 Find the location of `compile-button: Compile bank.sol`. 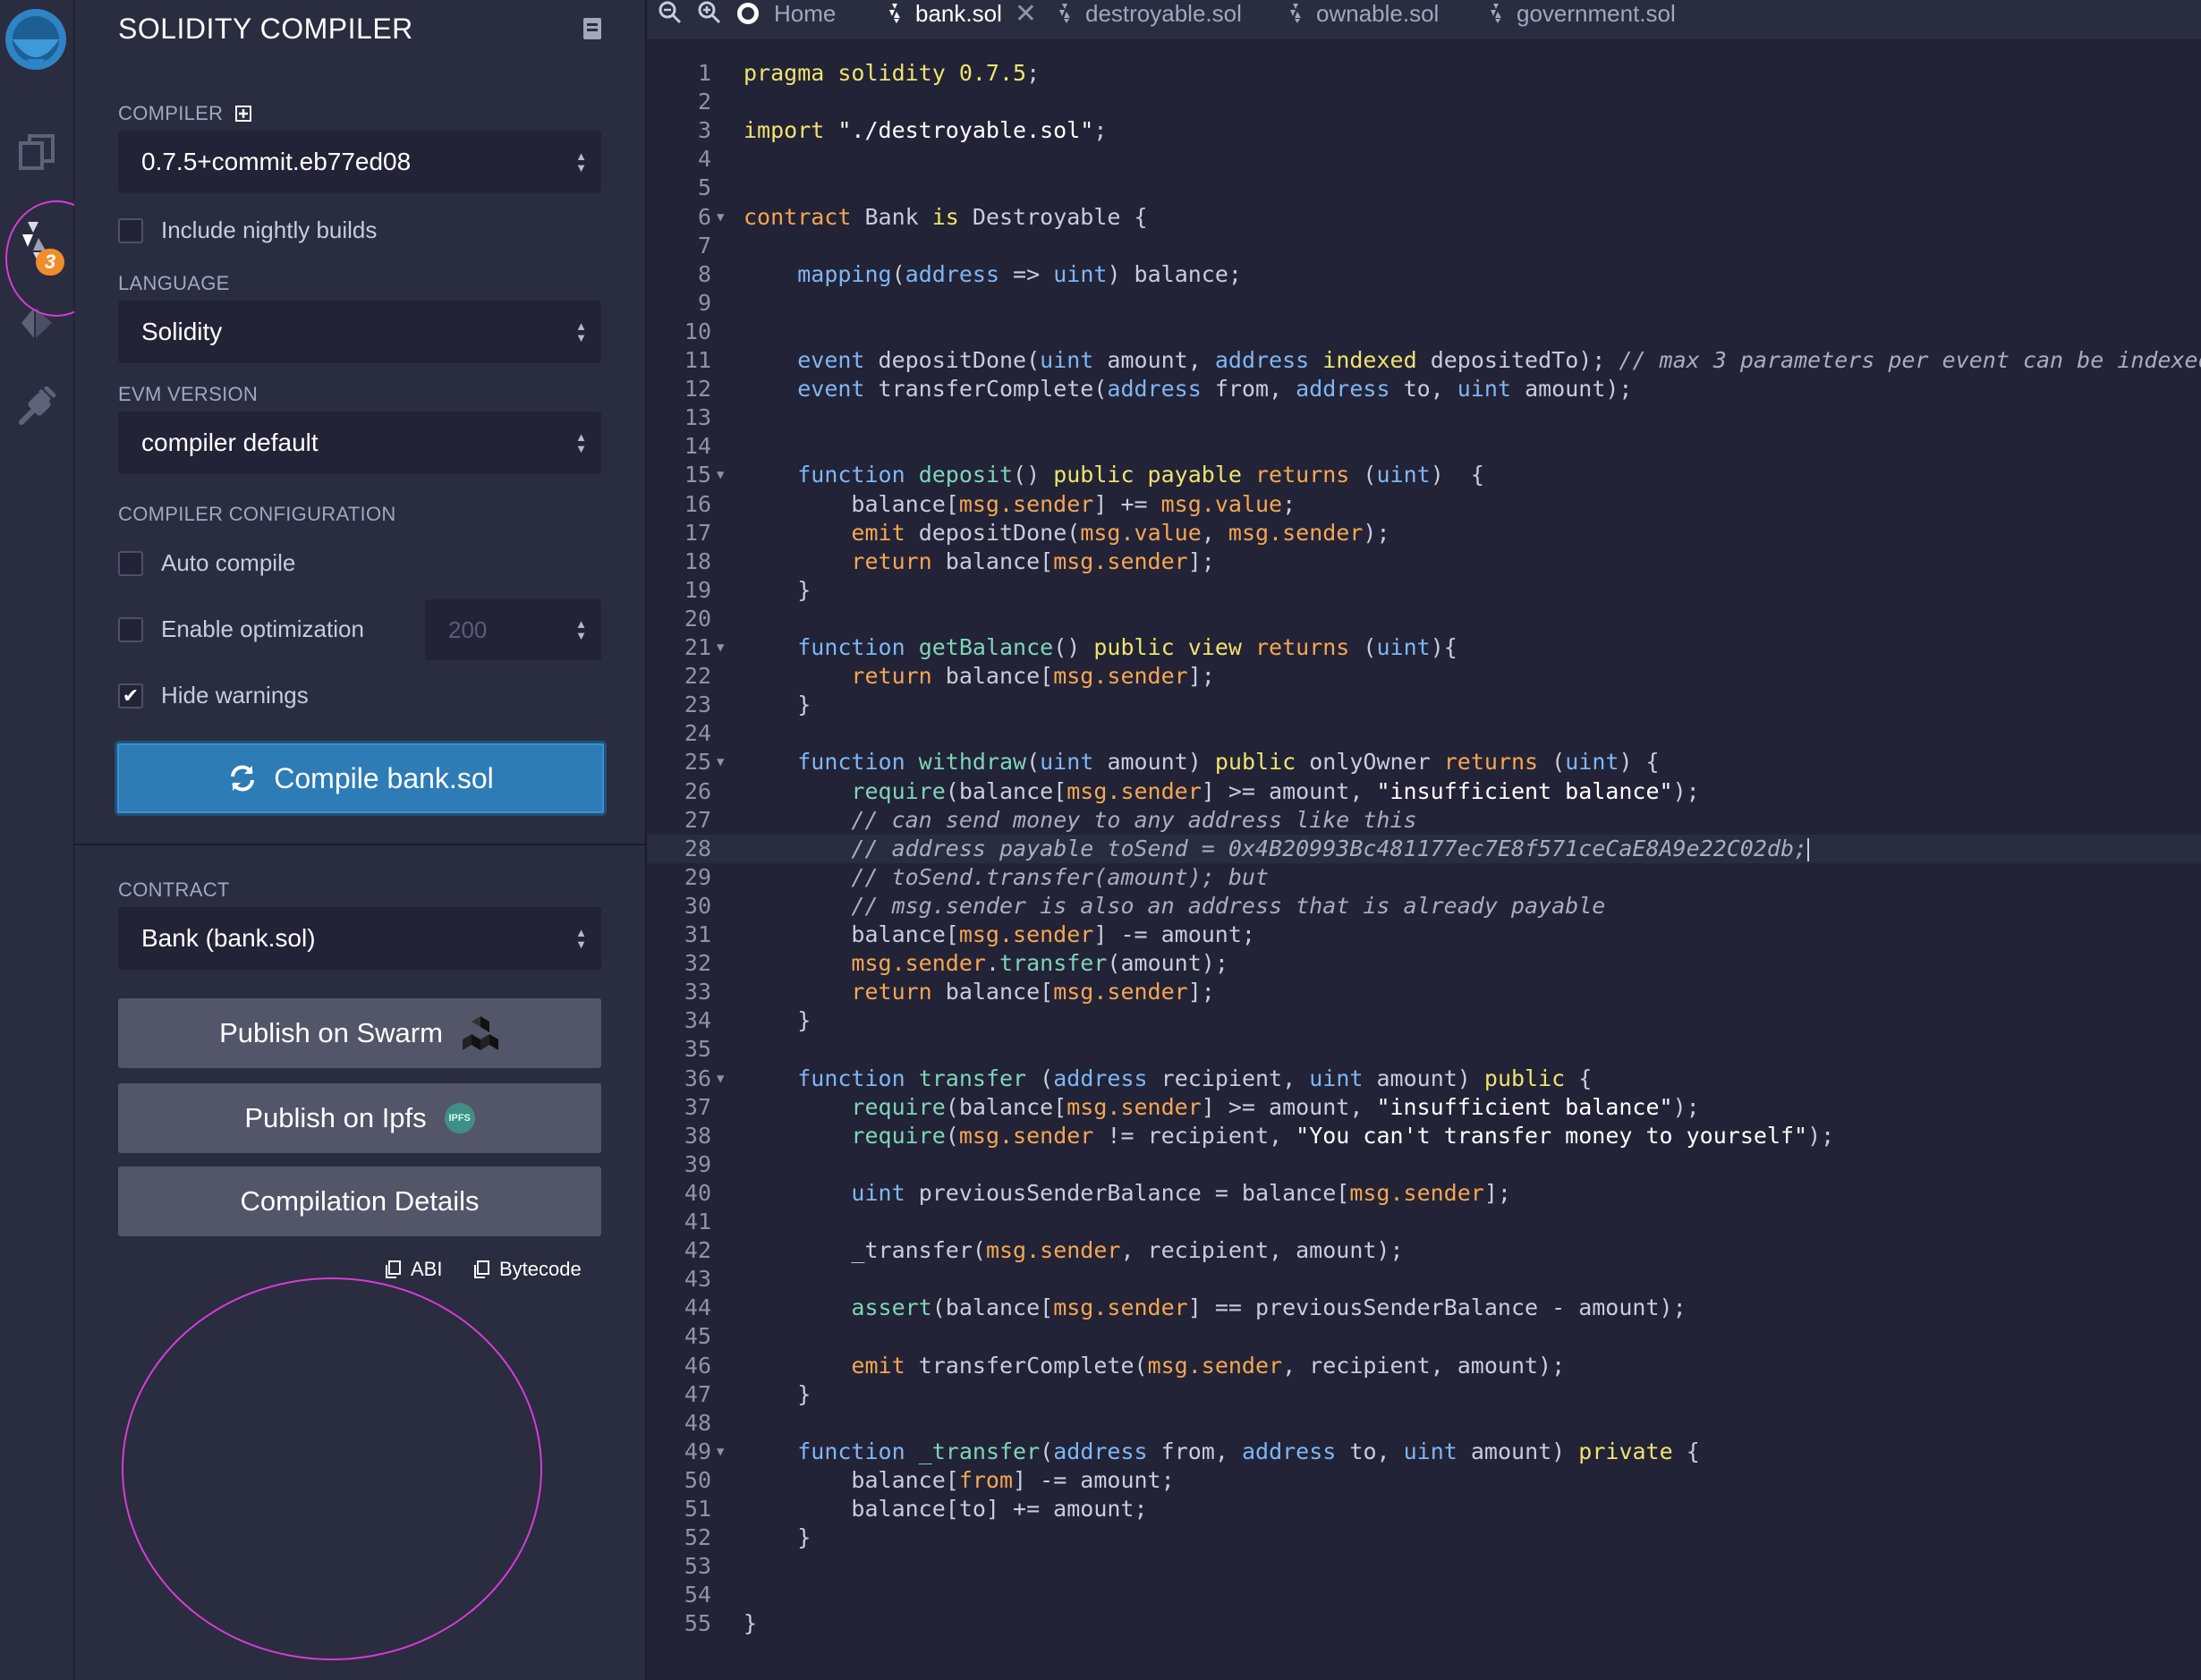

compile-button: Compile bank.sol is located at coordinates (361, 778).